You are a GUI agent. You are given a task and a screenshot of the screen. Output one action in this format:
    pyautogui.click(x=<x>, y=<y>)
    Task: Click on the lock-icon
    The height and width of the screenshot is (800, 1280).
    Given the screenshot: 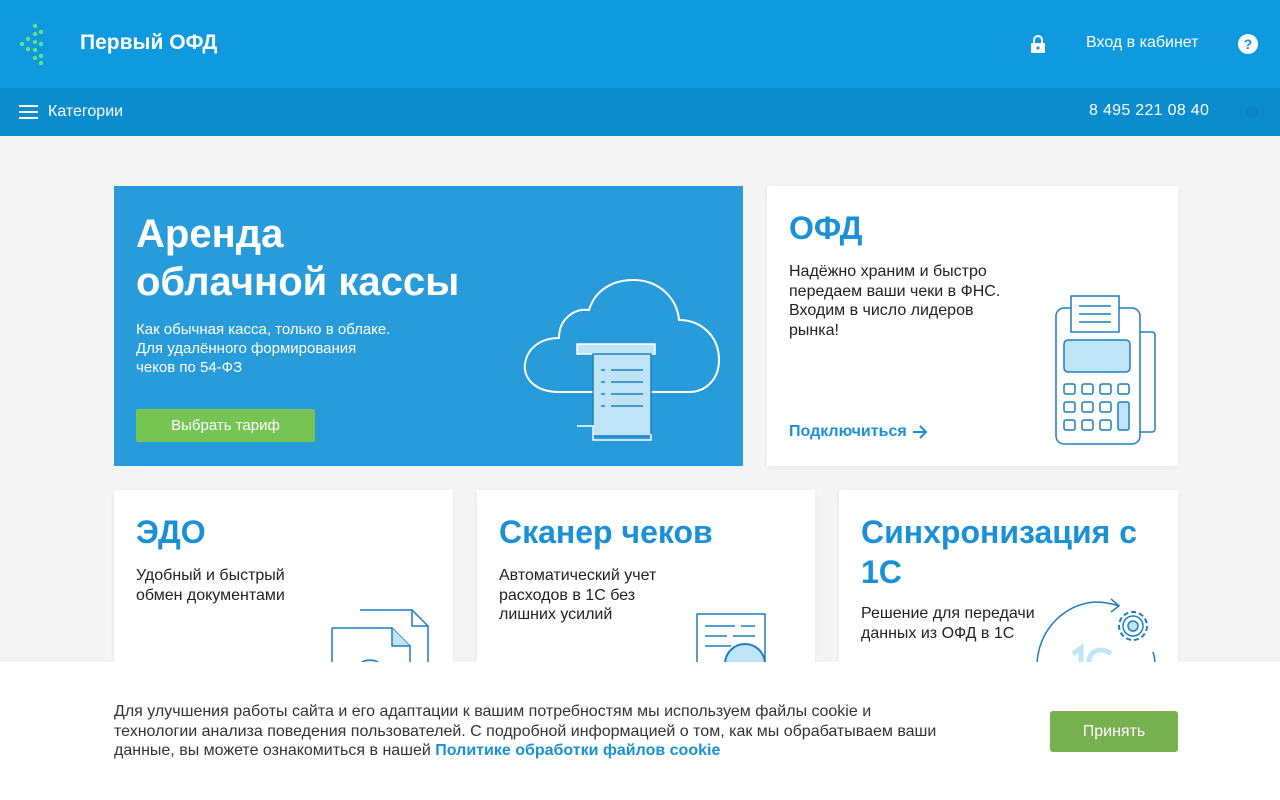 What is the action you would take?
    pyautogui.click(x=1038, y=44)
    